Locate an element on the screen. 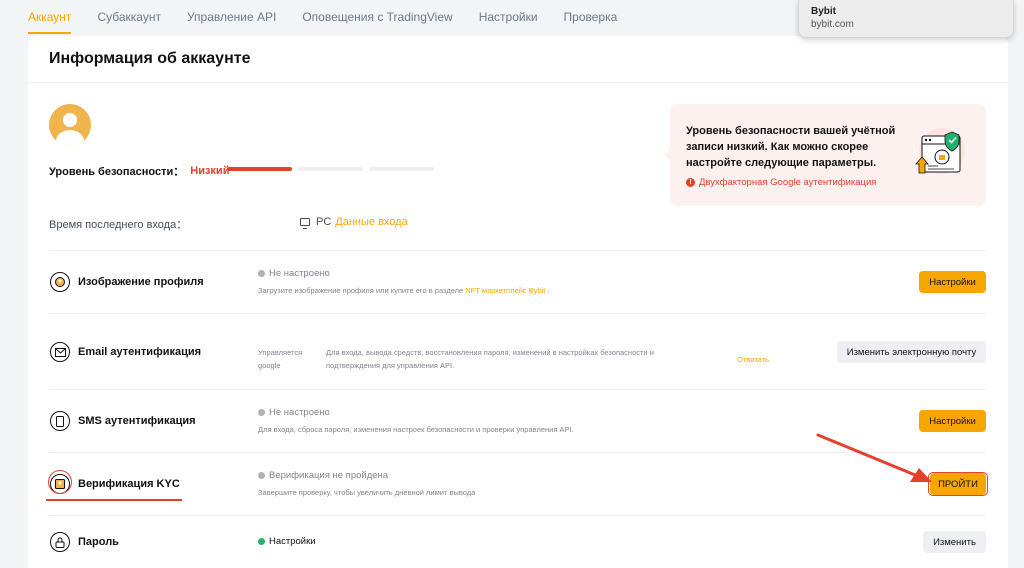 Image resolution: width=1024 pixels, height=568 pixels. page-title: Информация об аккаунте is located at coordinates (150, 58).